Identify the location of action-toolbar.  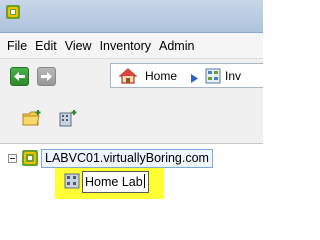
(131, 118).